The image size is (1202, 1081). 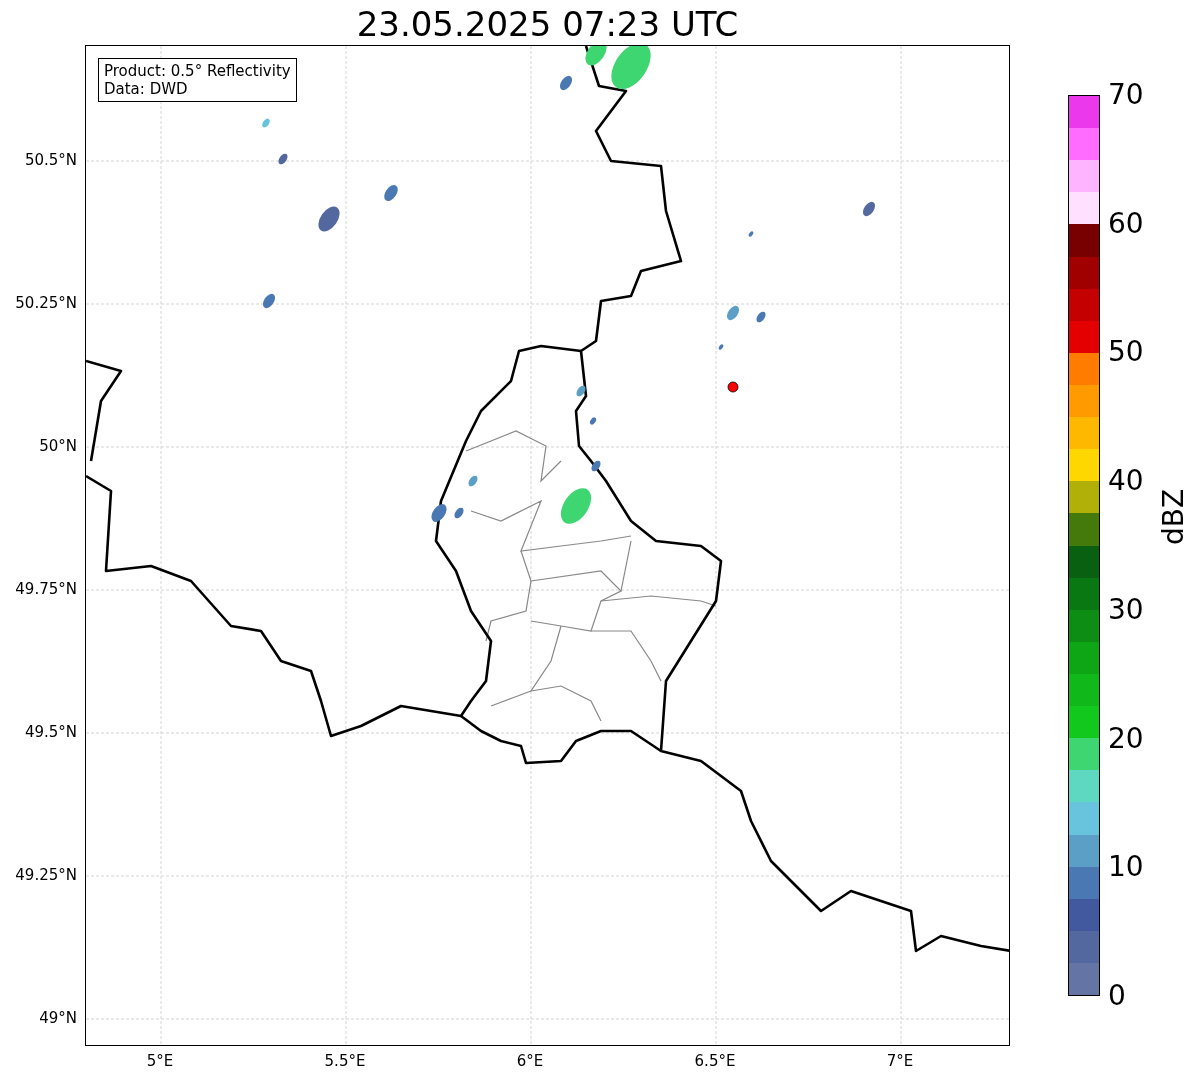 I want to click on latitude-label: 49.25°N, so click(x=46, y=875).